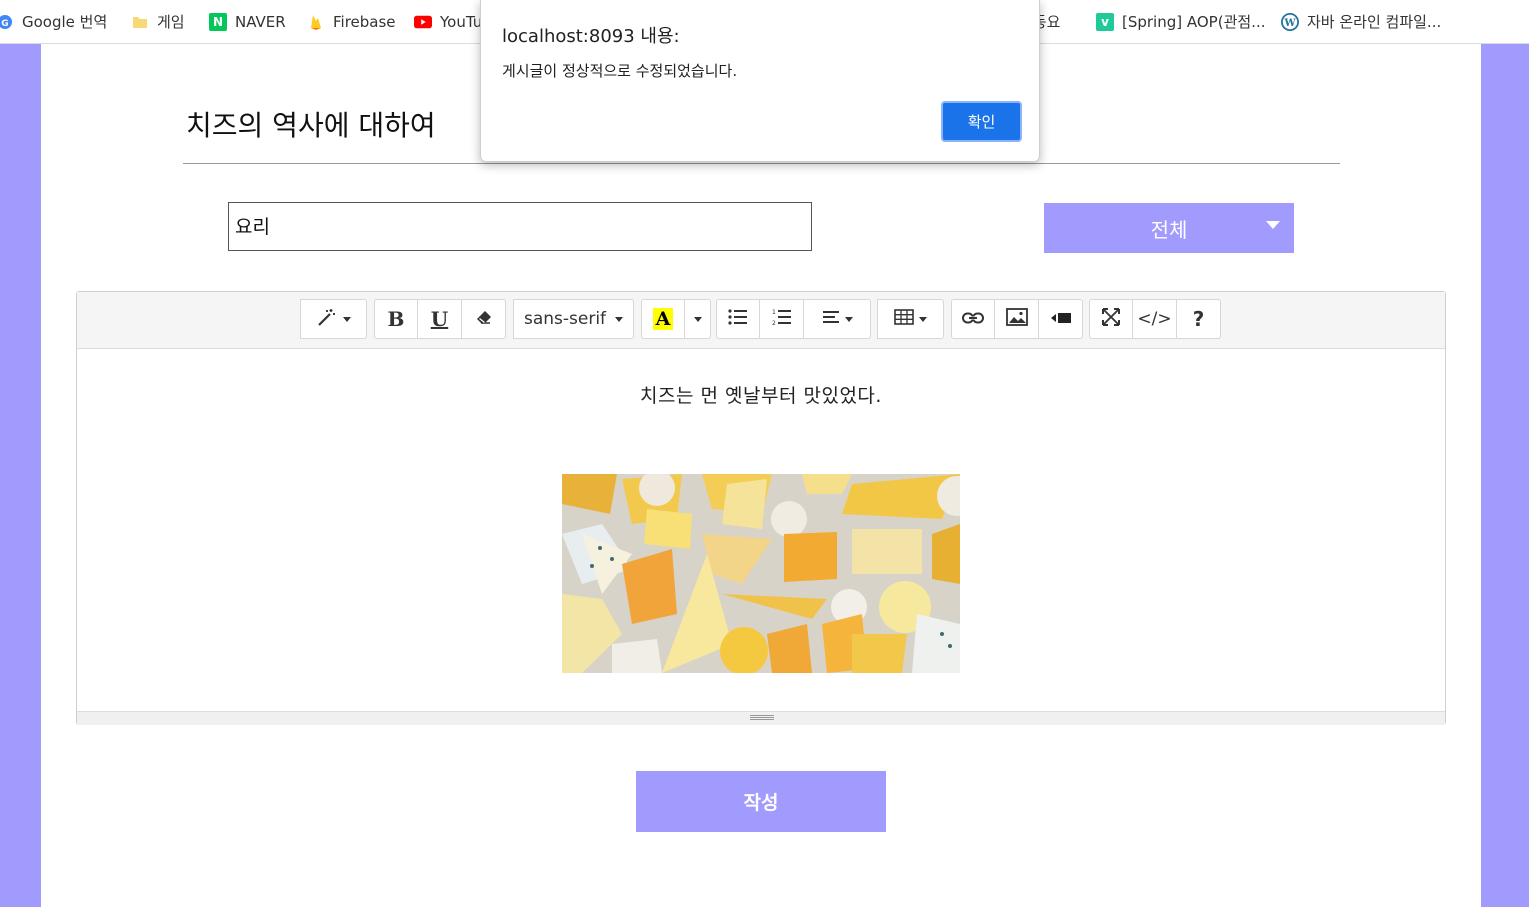 The height and width of the screenshot is (907, 1529). What do you see at coordinates (461, 21) in the screenshot?
I see `bookmark-label: YouTu` at bounding box center [461, 21].